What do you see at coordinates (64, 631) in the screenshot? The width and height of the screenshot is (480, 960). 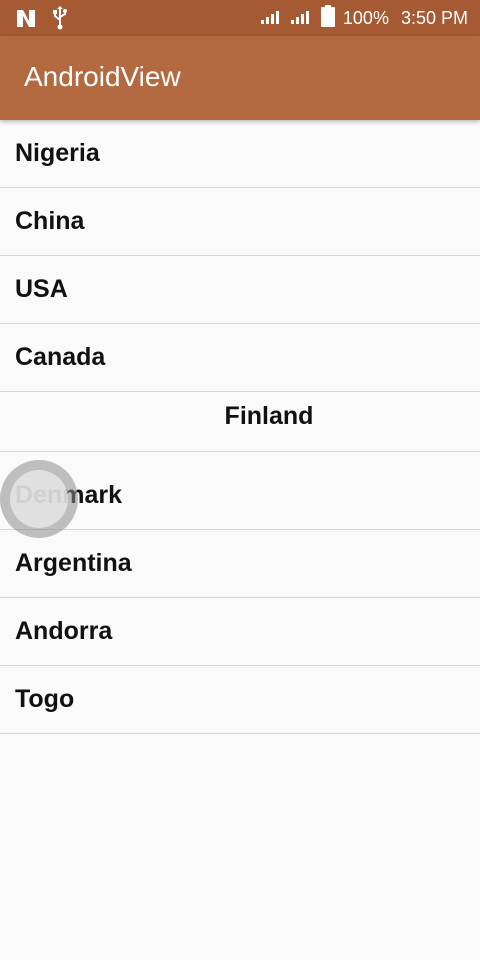 I see `list-item-label: Andorra` at bounding box center [64, 631].